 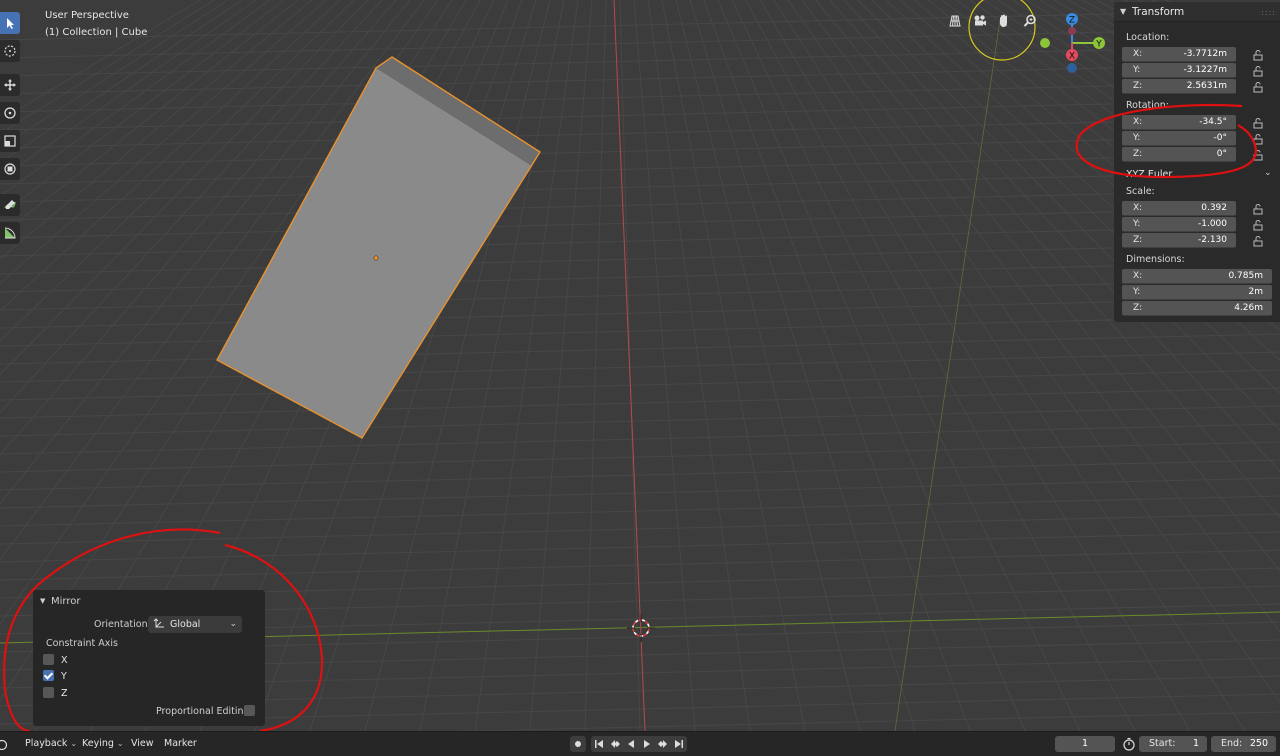 What do you see at coordinates (1072, 31) in the screenshot?
I see `gizmo-x-neg` at bounding box center [1072, 31].